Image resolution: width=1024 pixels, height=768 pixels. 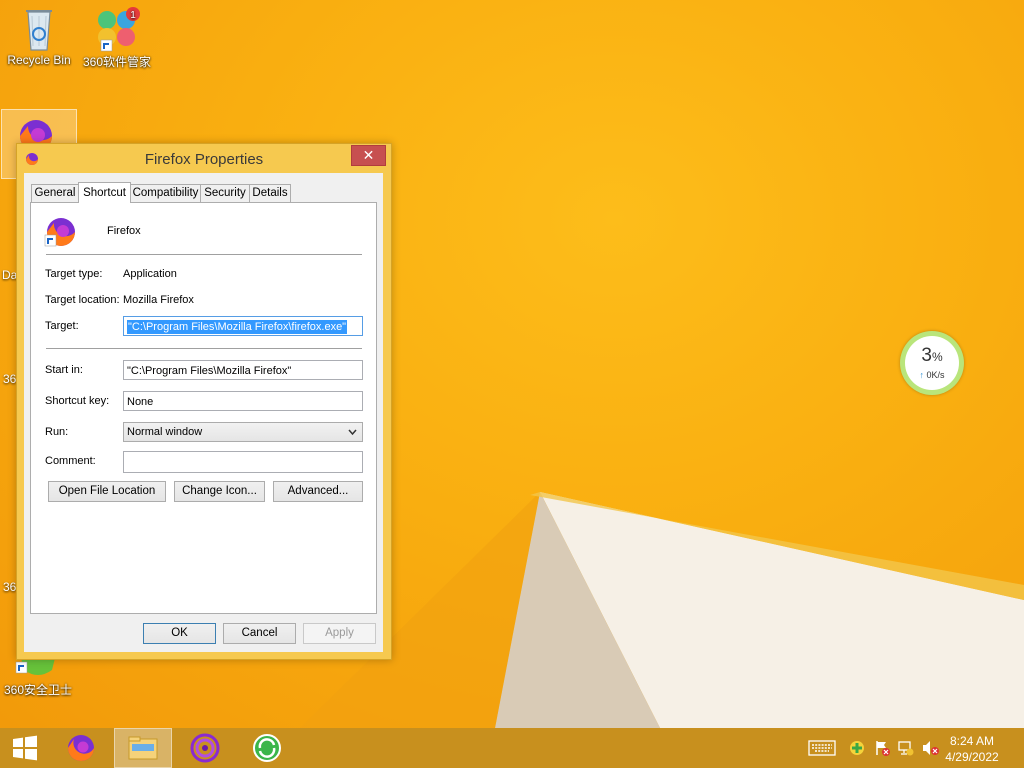 I want to click on tab-shortcut: Shortcut, so click(x=104, y=192).